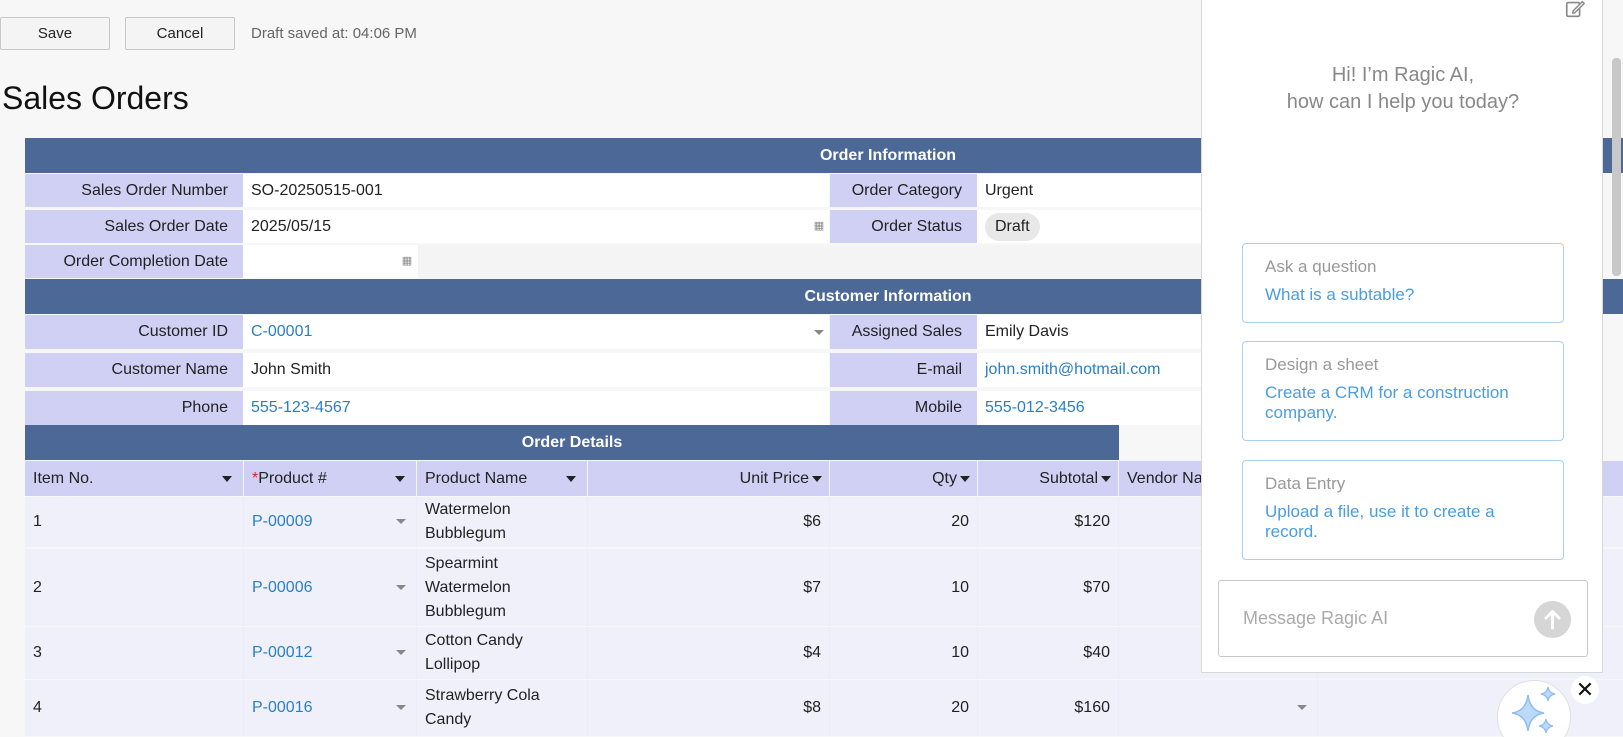 The width and height of the screenshot is (1623, 737). What do you see at coordinates (1089, 370) in the screenshot?
I see `email-link: john.smith@hotmail.com` at bounding box center [1089, 370].